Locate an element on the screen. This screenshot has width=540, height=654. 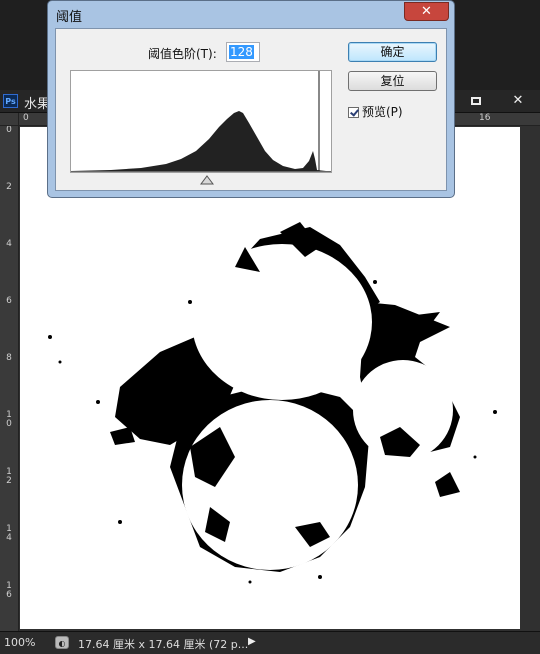
preview-checkbox is located at coordinates (353, 112).